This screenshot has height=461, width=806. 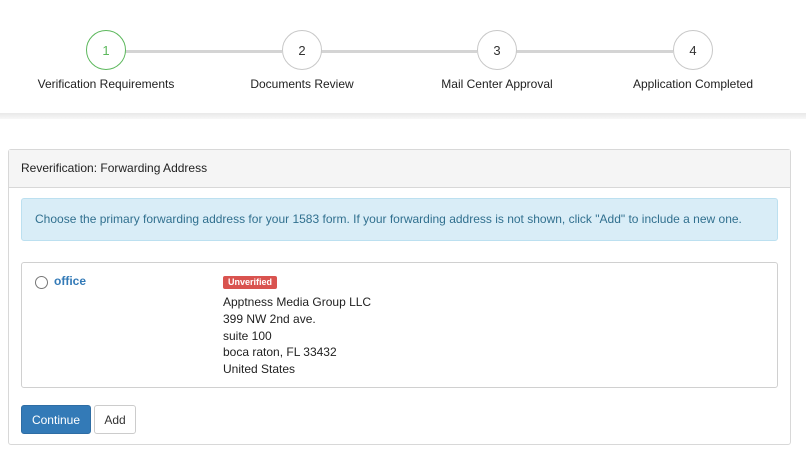 I want to click on address-radio, so click(x=41, y=282).